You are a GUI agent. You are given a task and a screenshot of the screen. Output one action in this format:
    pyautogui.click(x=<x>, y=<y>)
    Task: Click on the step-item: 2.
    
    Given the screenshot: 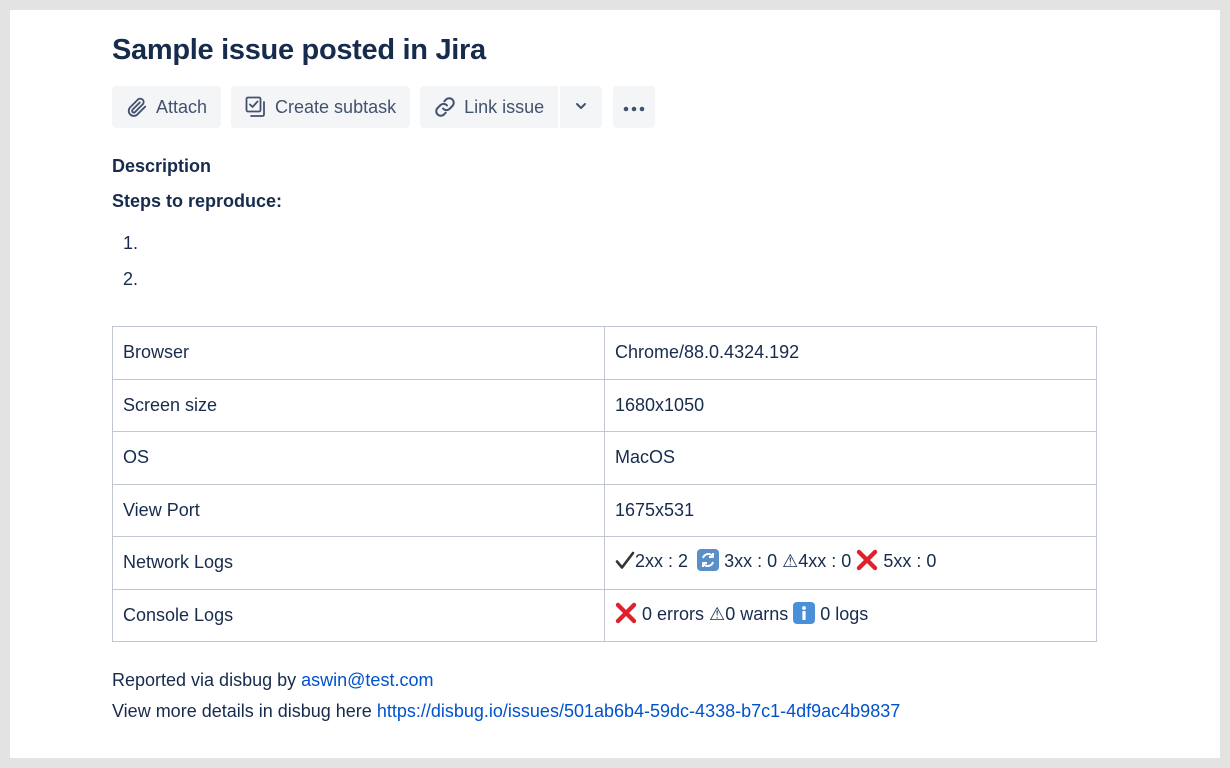 What is the action you would take?
    pyautogui.click(x=131, y=279)
    